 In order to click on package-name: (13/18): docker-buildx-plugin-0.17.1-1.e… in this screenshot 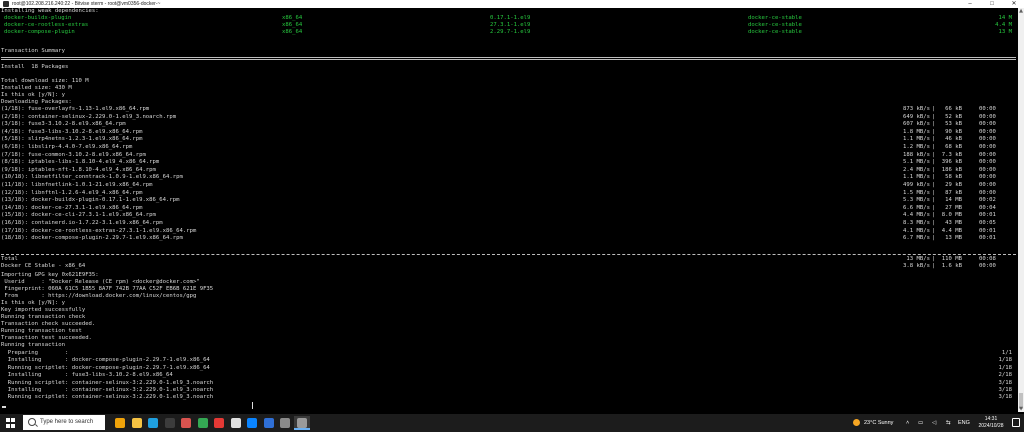, I will do `click(90, 200)`.